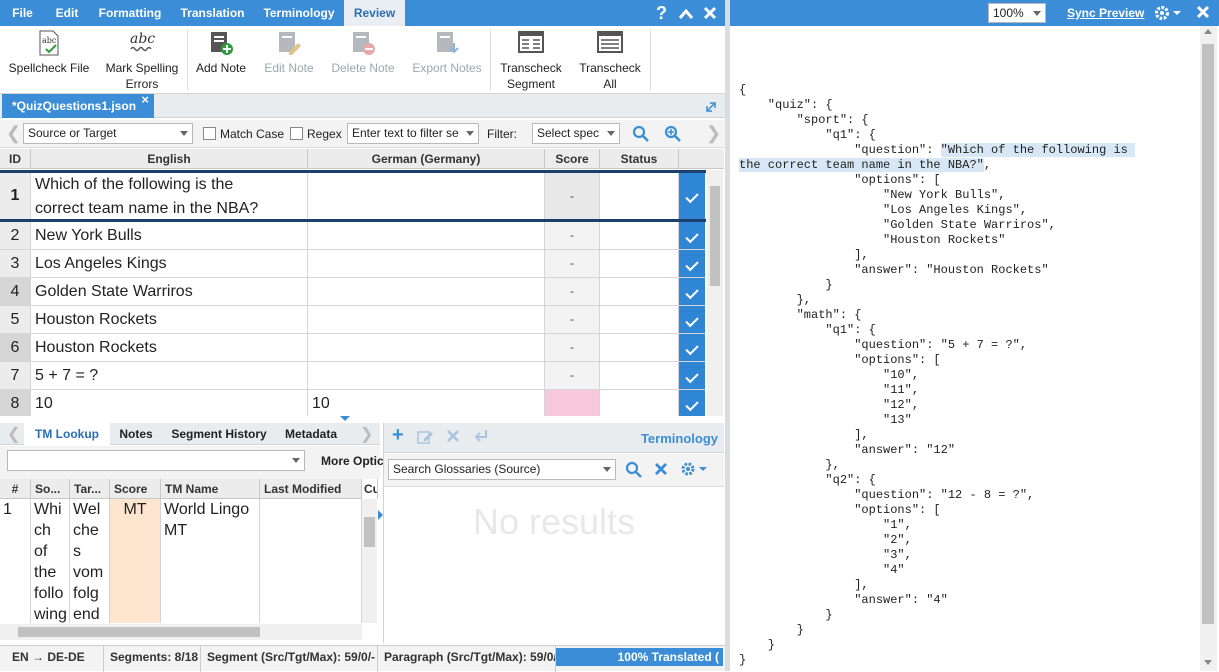  What do you see at coordinates (713, 133) in the screenshot?
I see `next-arrow-icon: ❯` at bounding box center [713, 133].